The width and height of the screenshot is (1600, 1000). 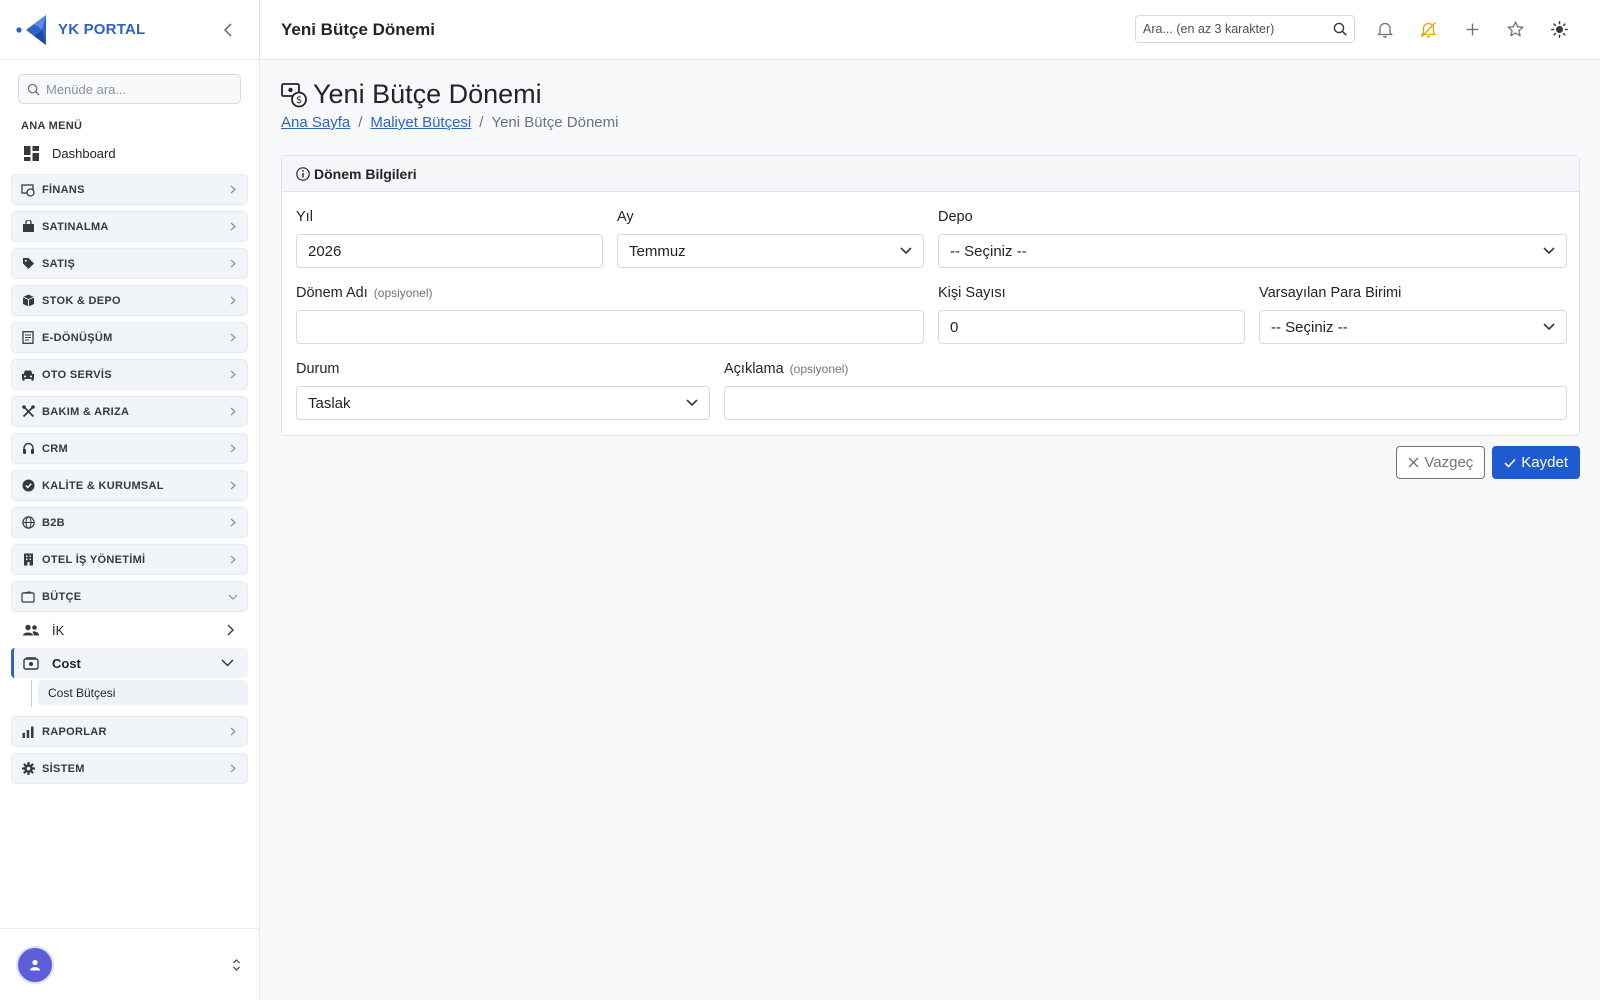 I want to click on description-label: Açıklama (opsiyonel), so click(x=786, y=369).